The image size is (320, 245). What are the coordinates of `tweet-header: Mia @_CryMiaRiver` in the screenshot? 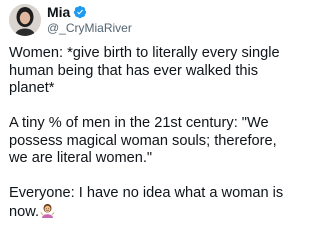 It's located at (89, 20).